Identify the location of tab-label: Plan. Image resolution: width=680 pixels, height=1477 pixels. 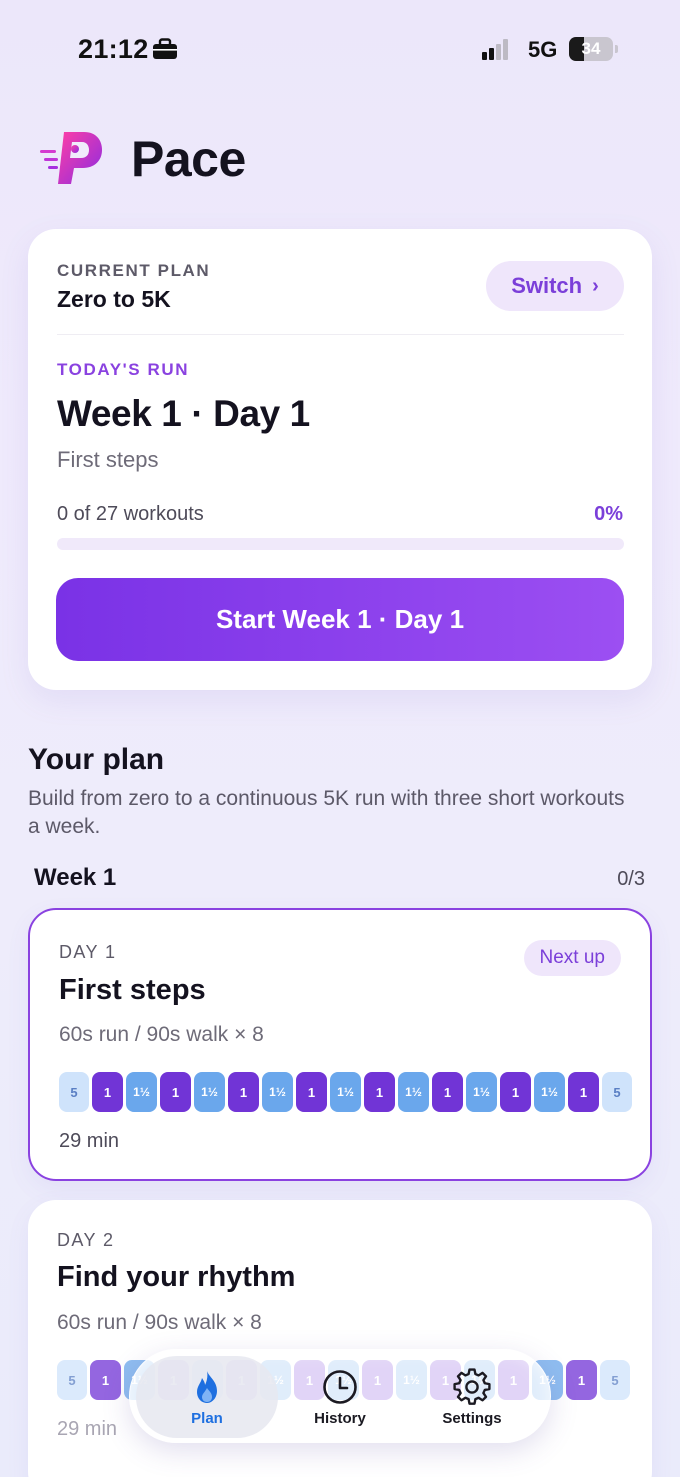
(207, 1418).